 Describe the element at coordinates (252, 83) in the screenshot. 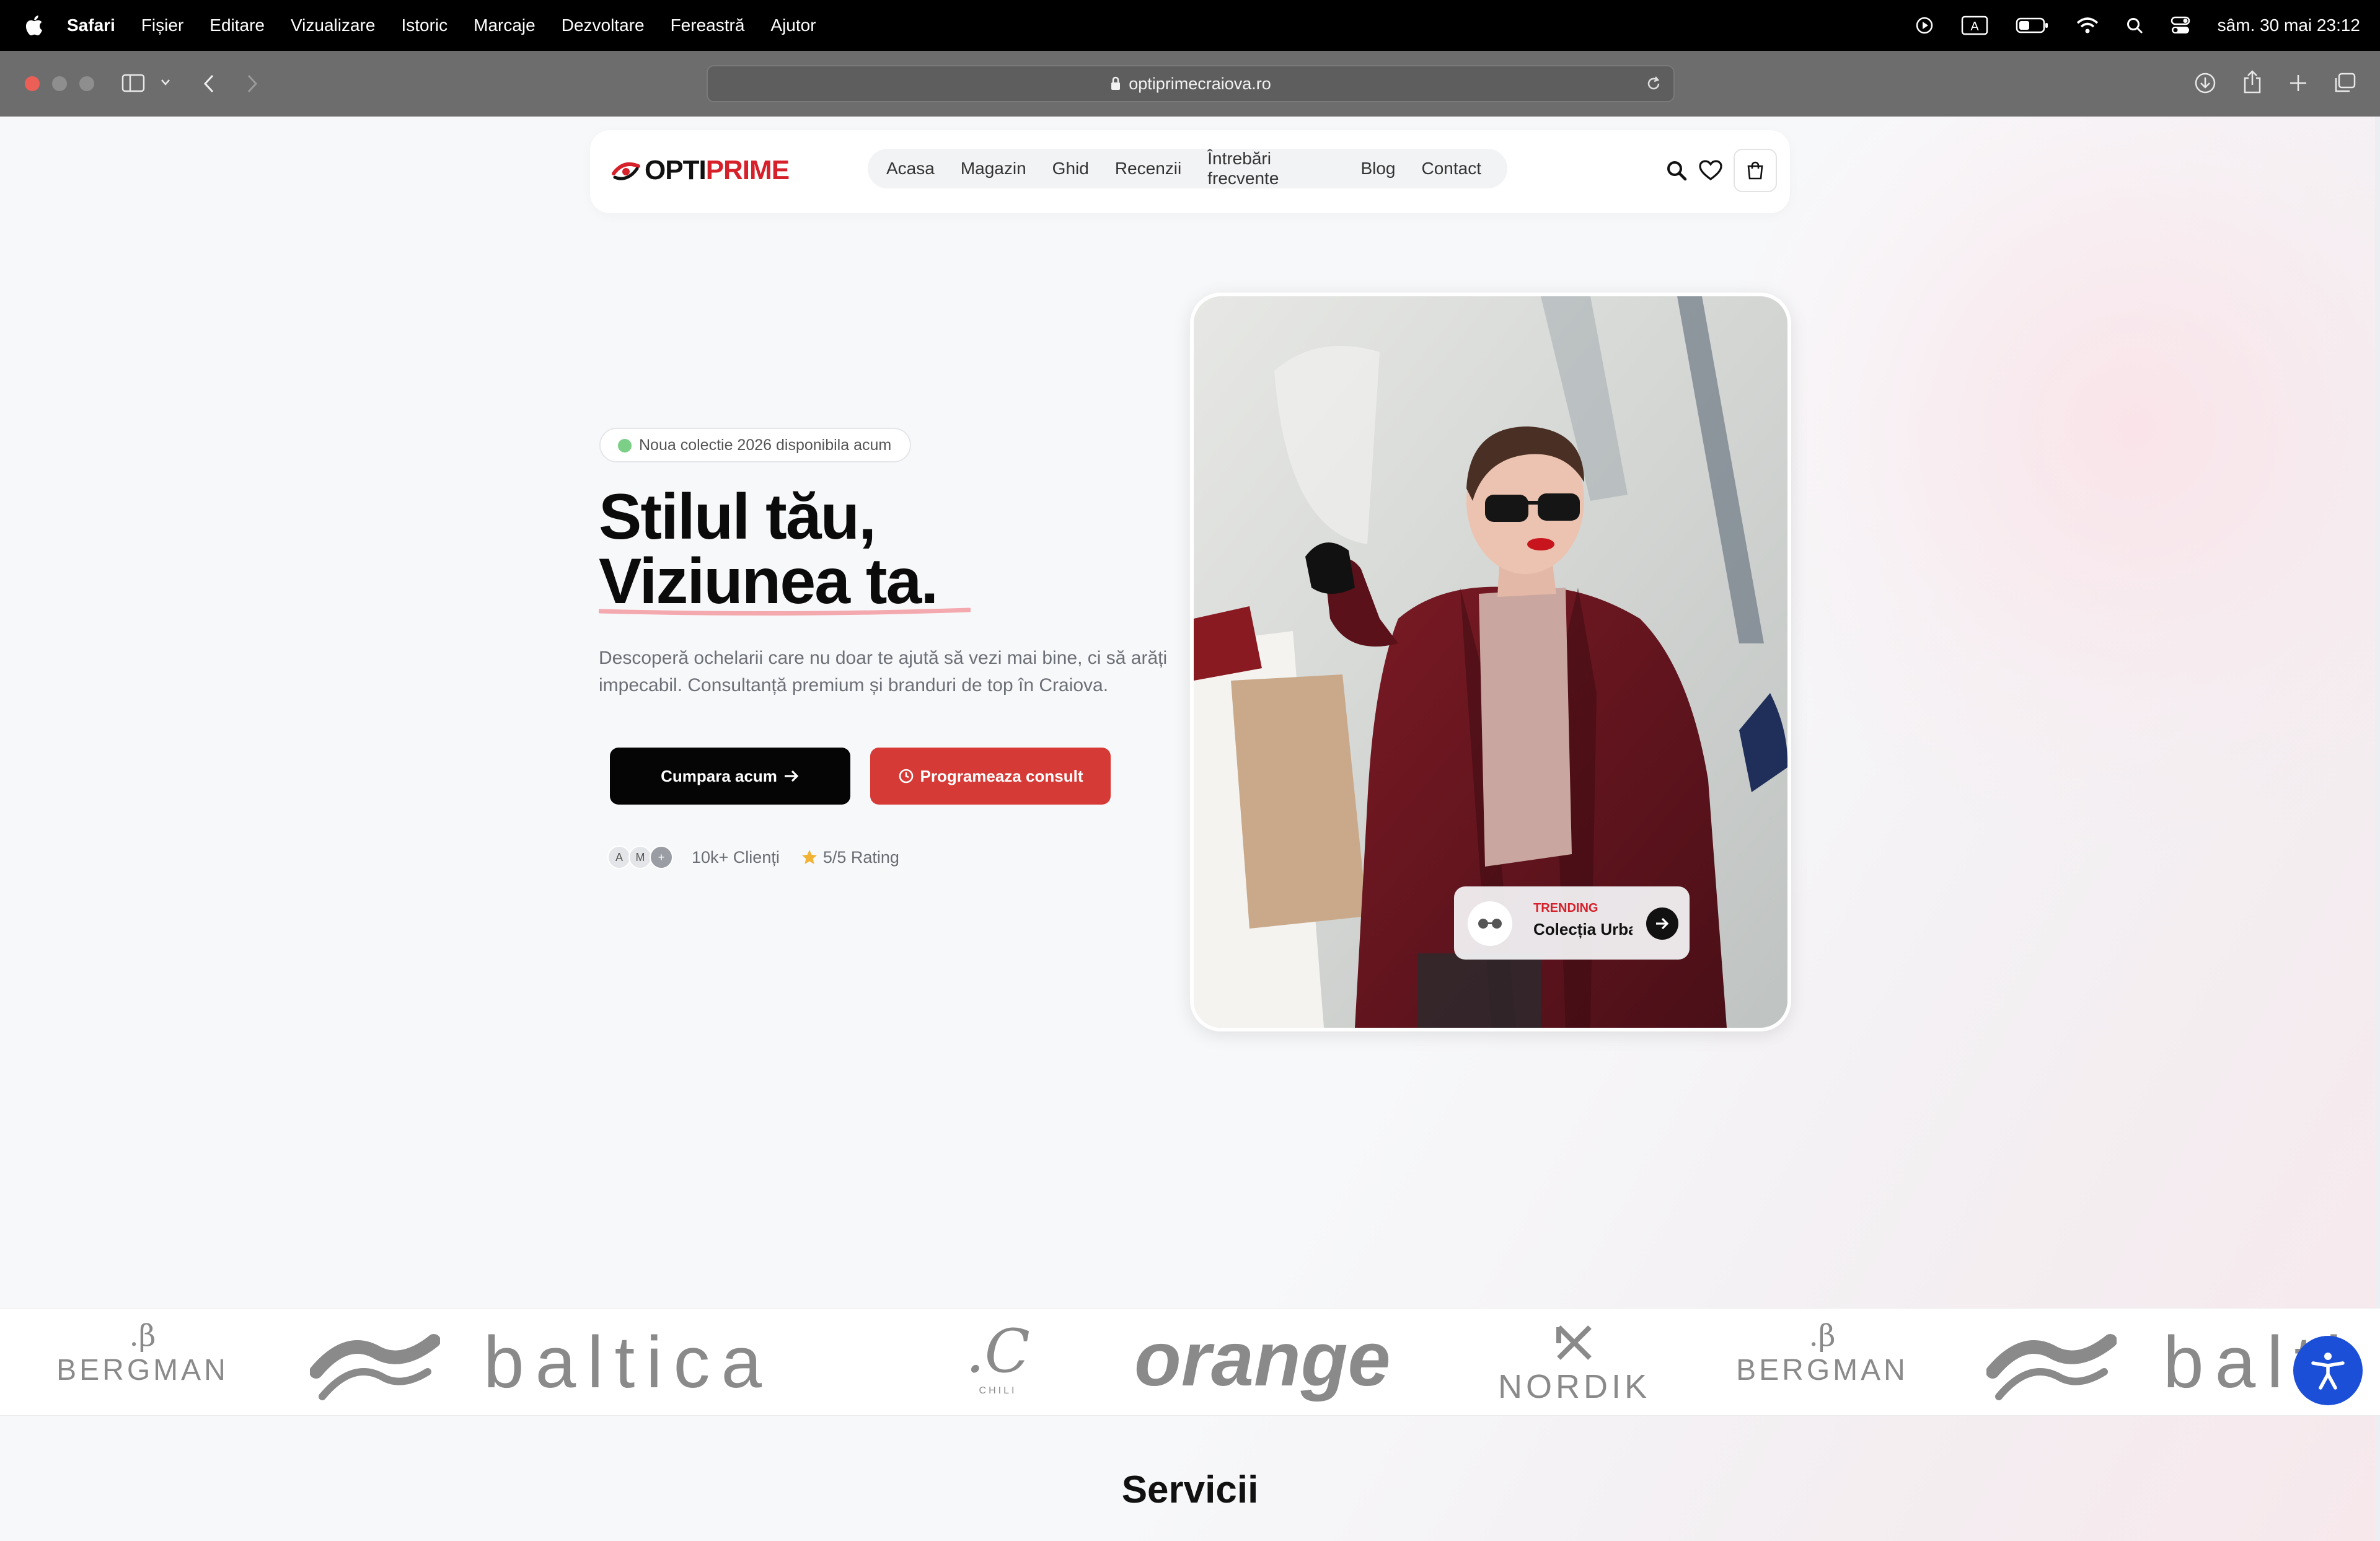

I see `forward-icon` at that location.